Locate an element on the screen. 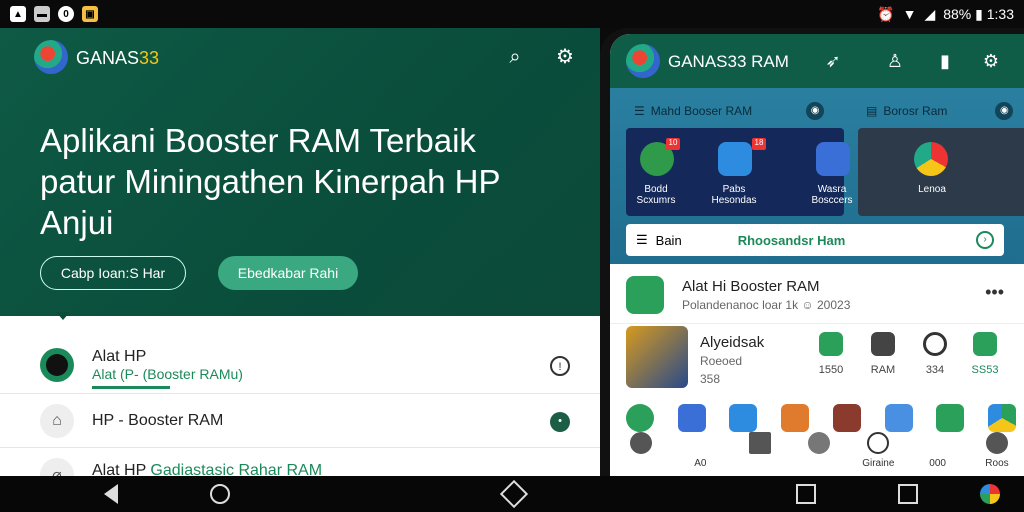 This screenshot has width=1024, height=512. browser-card: Lenoa is located at coordinates (941, 172).